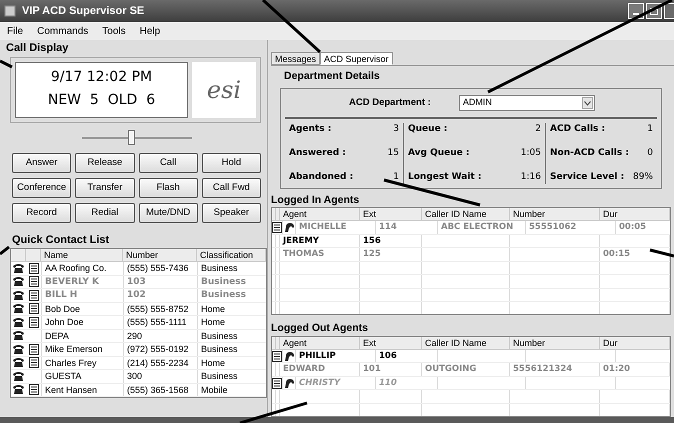 The height and width of the screenshot is (423, 674). What do you see at coordinates (158, 309) in the screenshot?
I see `table-cell: (555) 555-8752` at bounding box center [158, 309].